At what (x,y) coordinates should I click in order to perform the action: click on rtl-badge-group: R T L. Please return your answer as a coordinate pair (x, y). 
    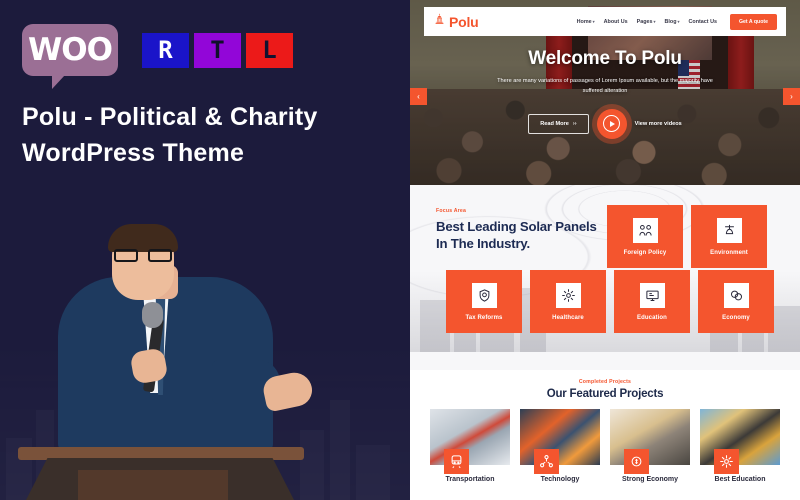
    Looking at the image, I should click on (217, 50).